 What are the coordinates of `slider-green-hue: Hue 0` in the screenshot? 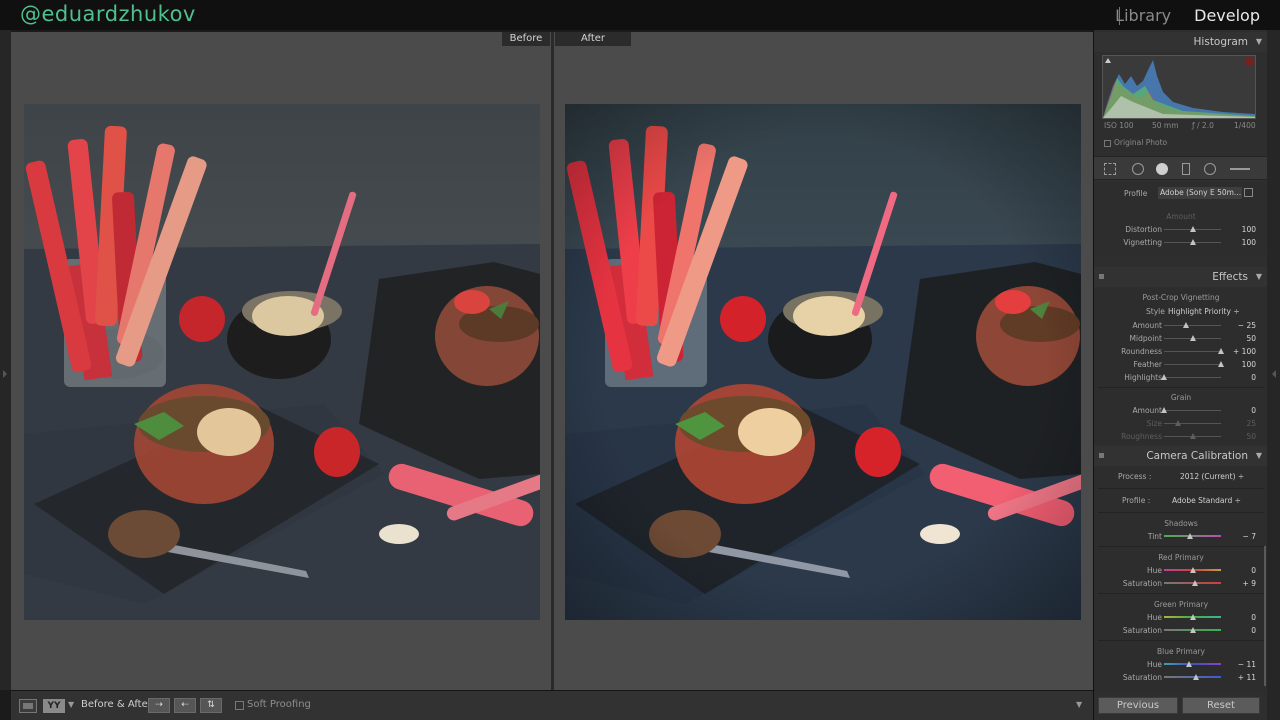 It's located at (1180, 617).